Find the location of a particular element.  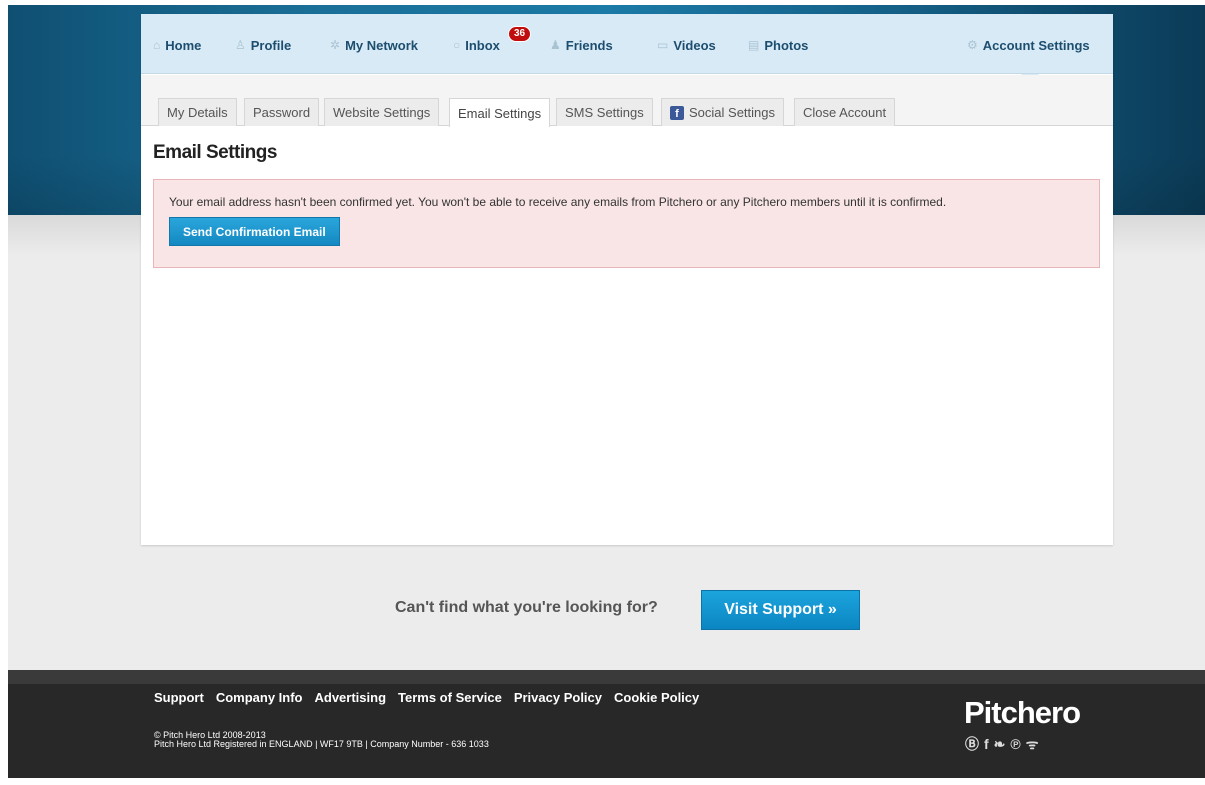

tab-label: Close Account is located at coordinates (845, 112).